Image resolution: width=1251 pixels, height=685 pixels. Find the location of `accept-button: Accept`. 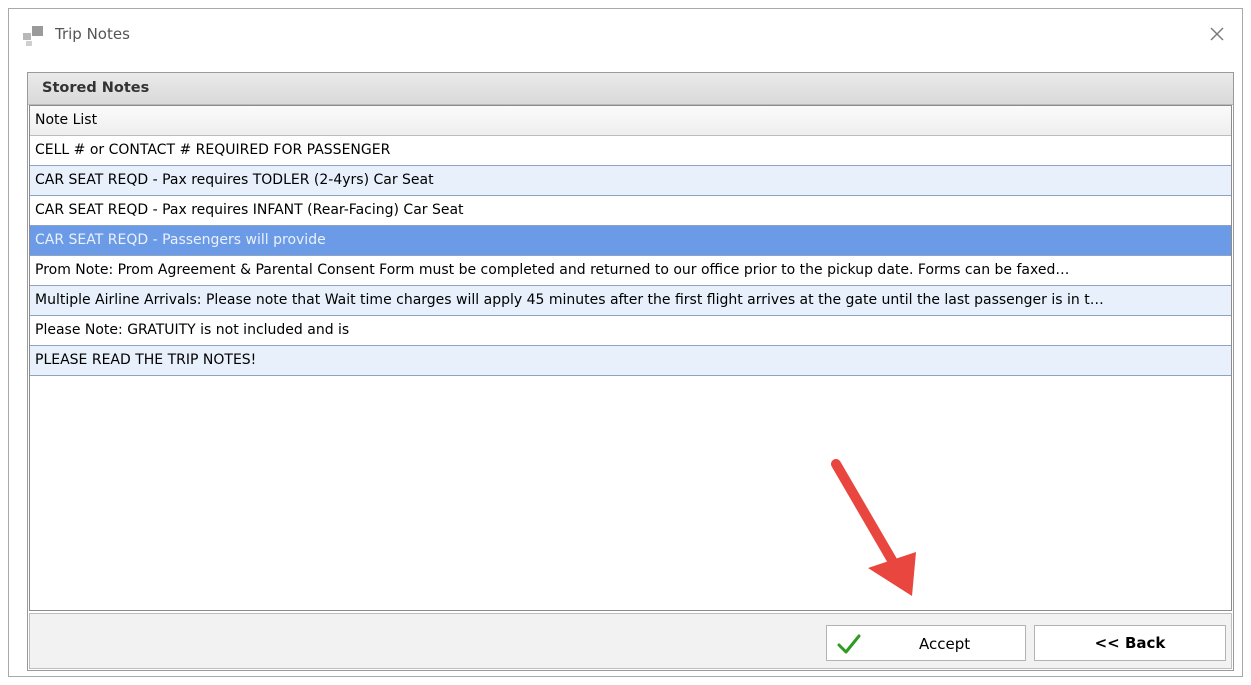

accept-button: Accept is located at coordinates (926, 643).